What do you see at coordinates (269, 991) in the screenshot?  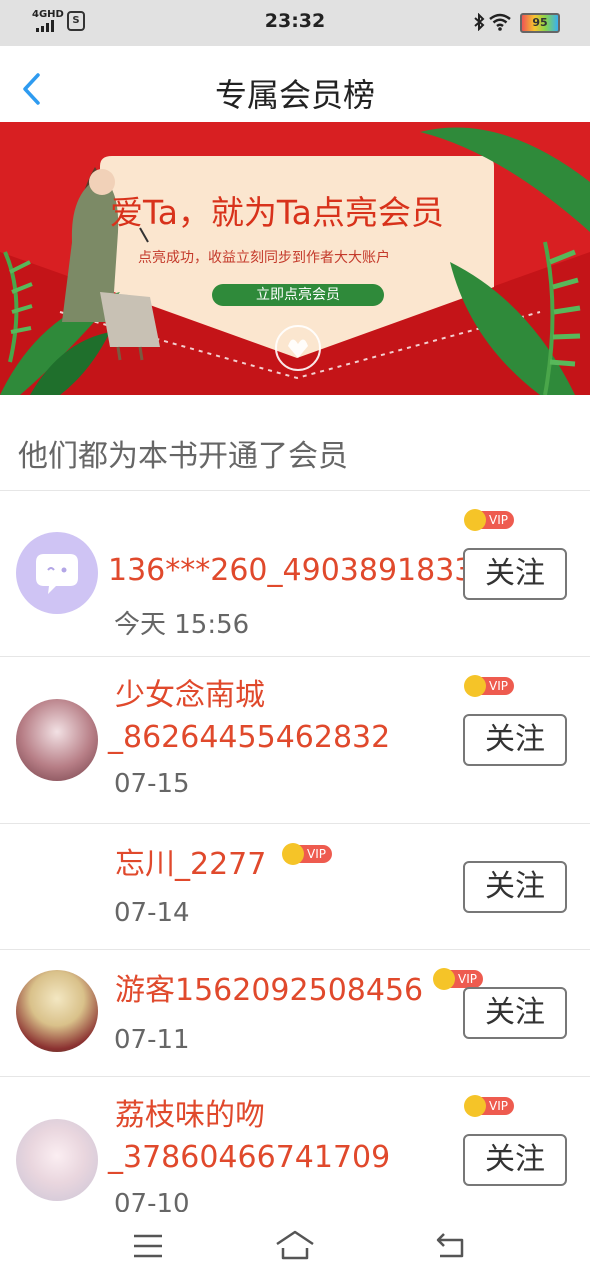 I see `member-name: 游客1562092508456` at bounding box center [269, 991].